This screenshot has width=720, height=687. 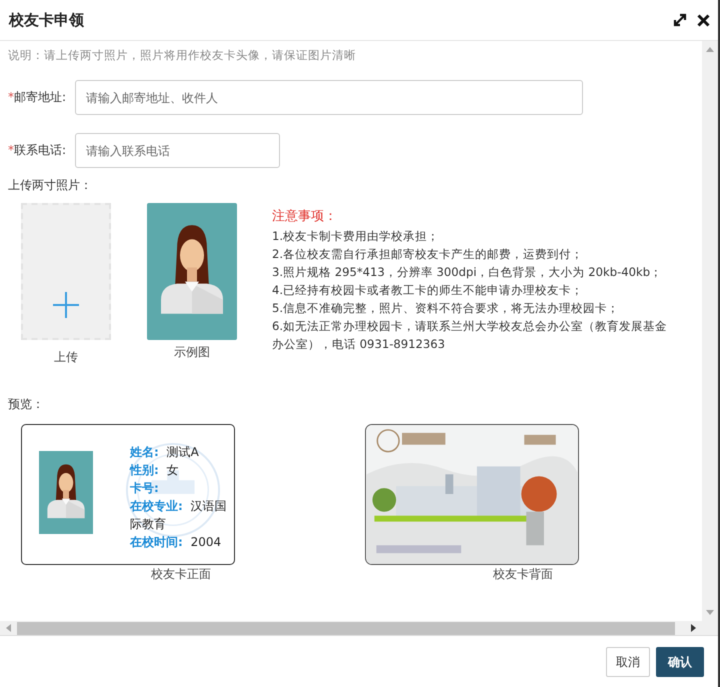 What do you see at coordinates (470, 335) in the screenshot?
I see `notice-item: 6.如无法正常办理校园卡，请联系兰州大学校友总会办公室（教育发展基金办公室），电话 0931-8912363` at bounding box center [470, 335].